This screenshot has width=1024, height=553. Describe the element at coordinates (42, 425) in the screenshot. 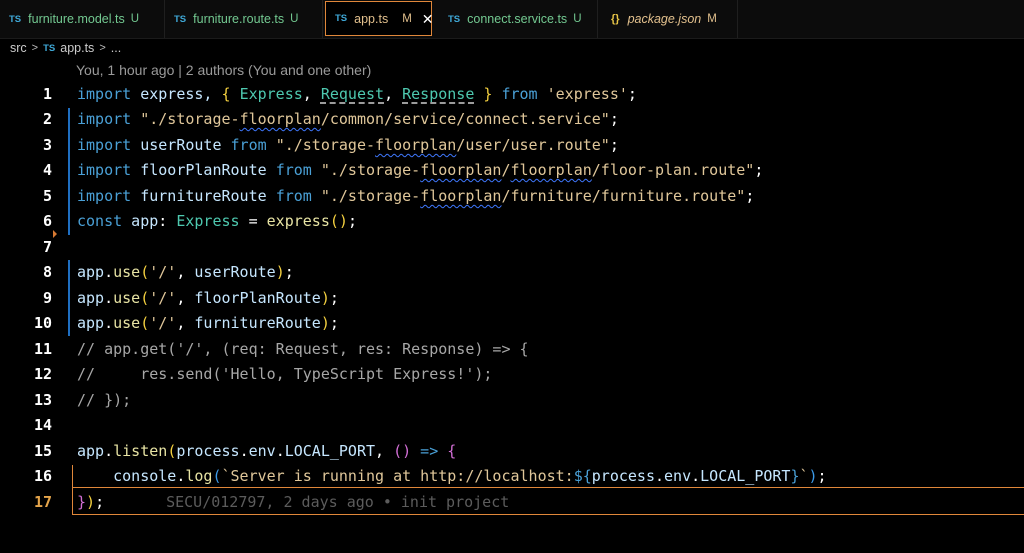

I see `line-number: 14` at that location.